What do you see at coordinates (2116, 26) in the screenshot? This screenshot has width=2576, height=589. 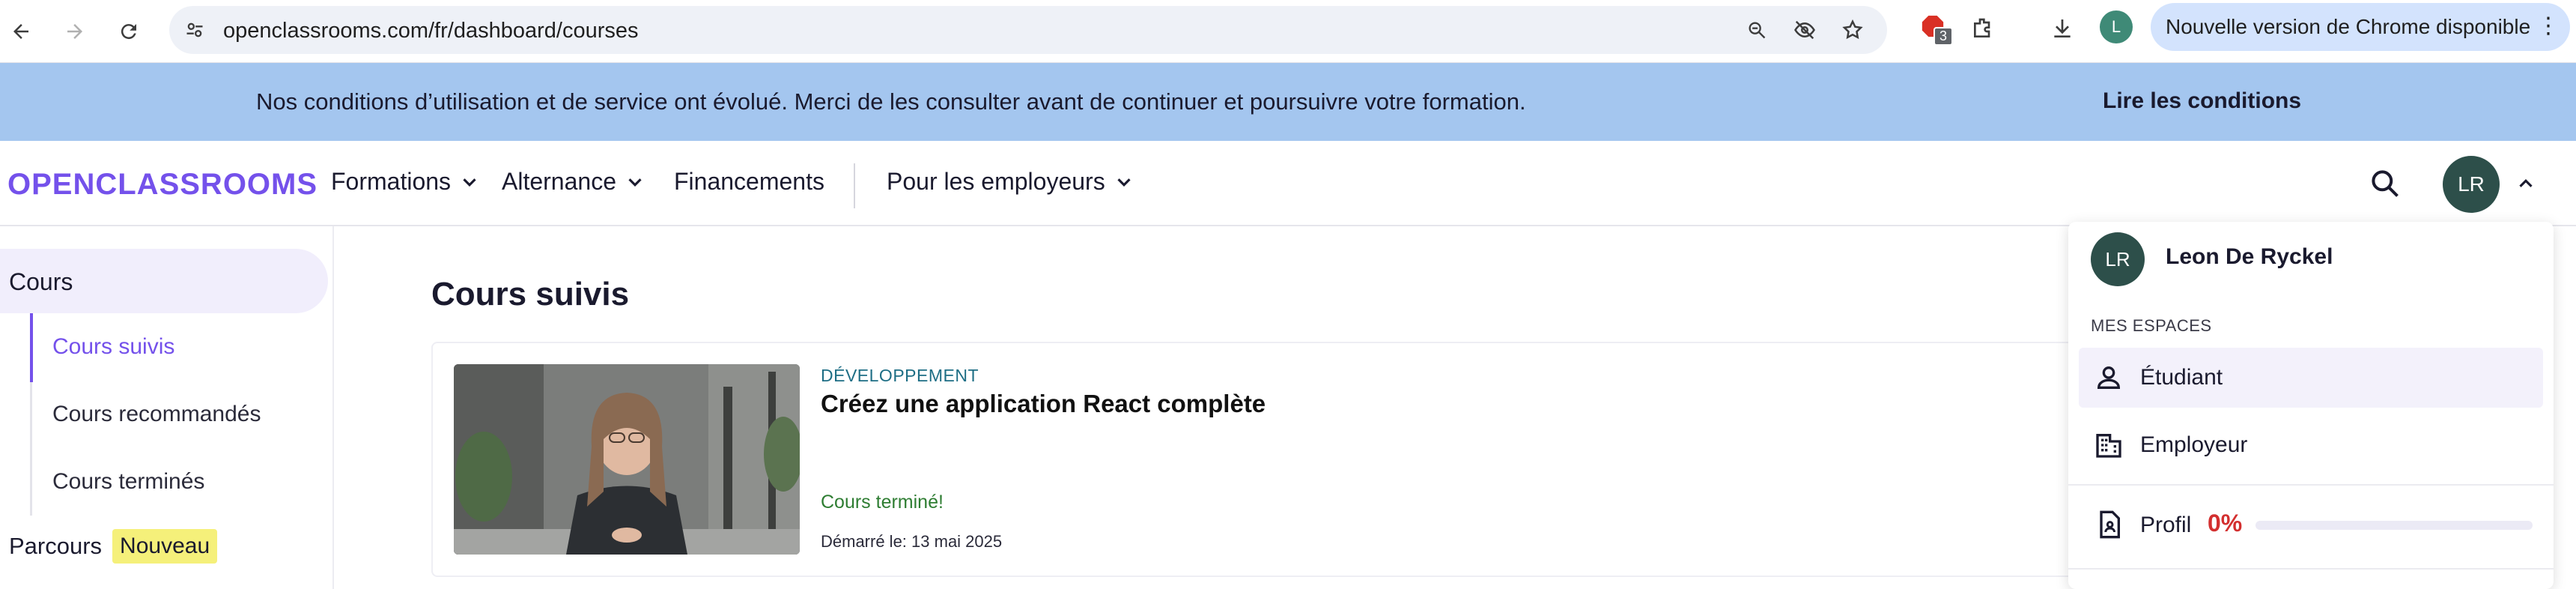 I see `browser-profile-avatar: L` at bounding box center [2116, 26].